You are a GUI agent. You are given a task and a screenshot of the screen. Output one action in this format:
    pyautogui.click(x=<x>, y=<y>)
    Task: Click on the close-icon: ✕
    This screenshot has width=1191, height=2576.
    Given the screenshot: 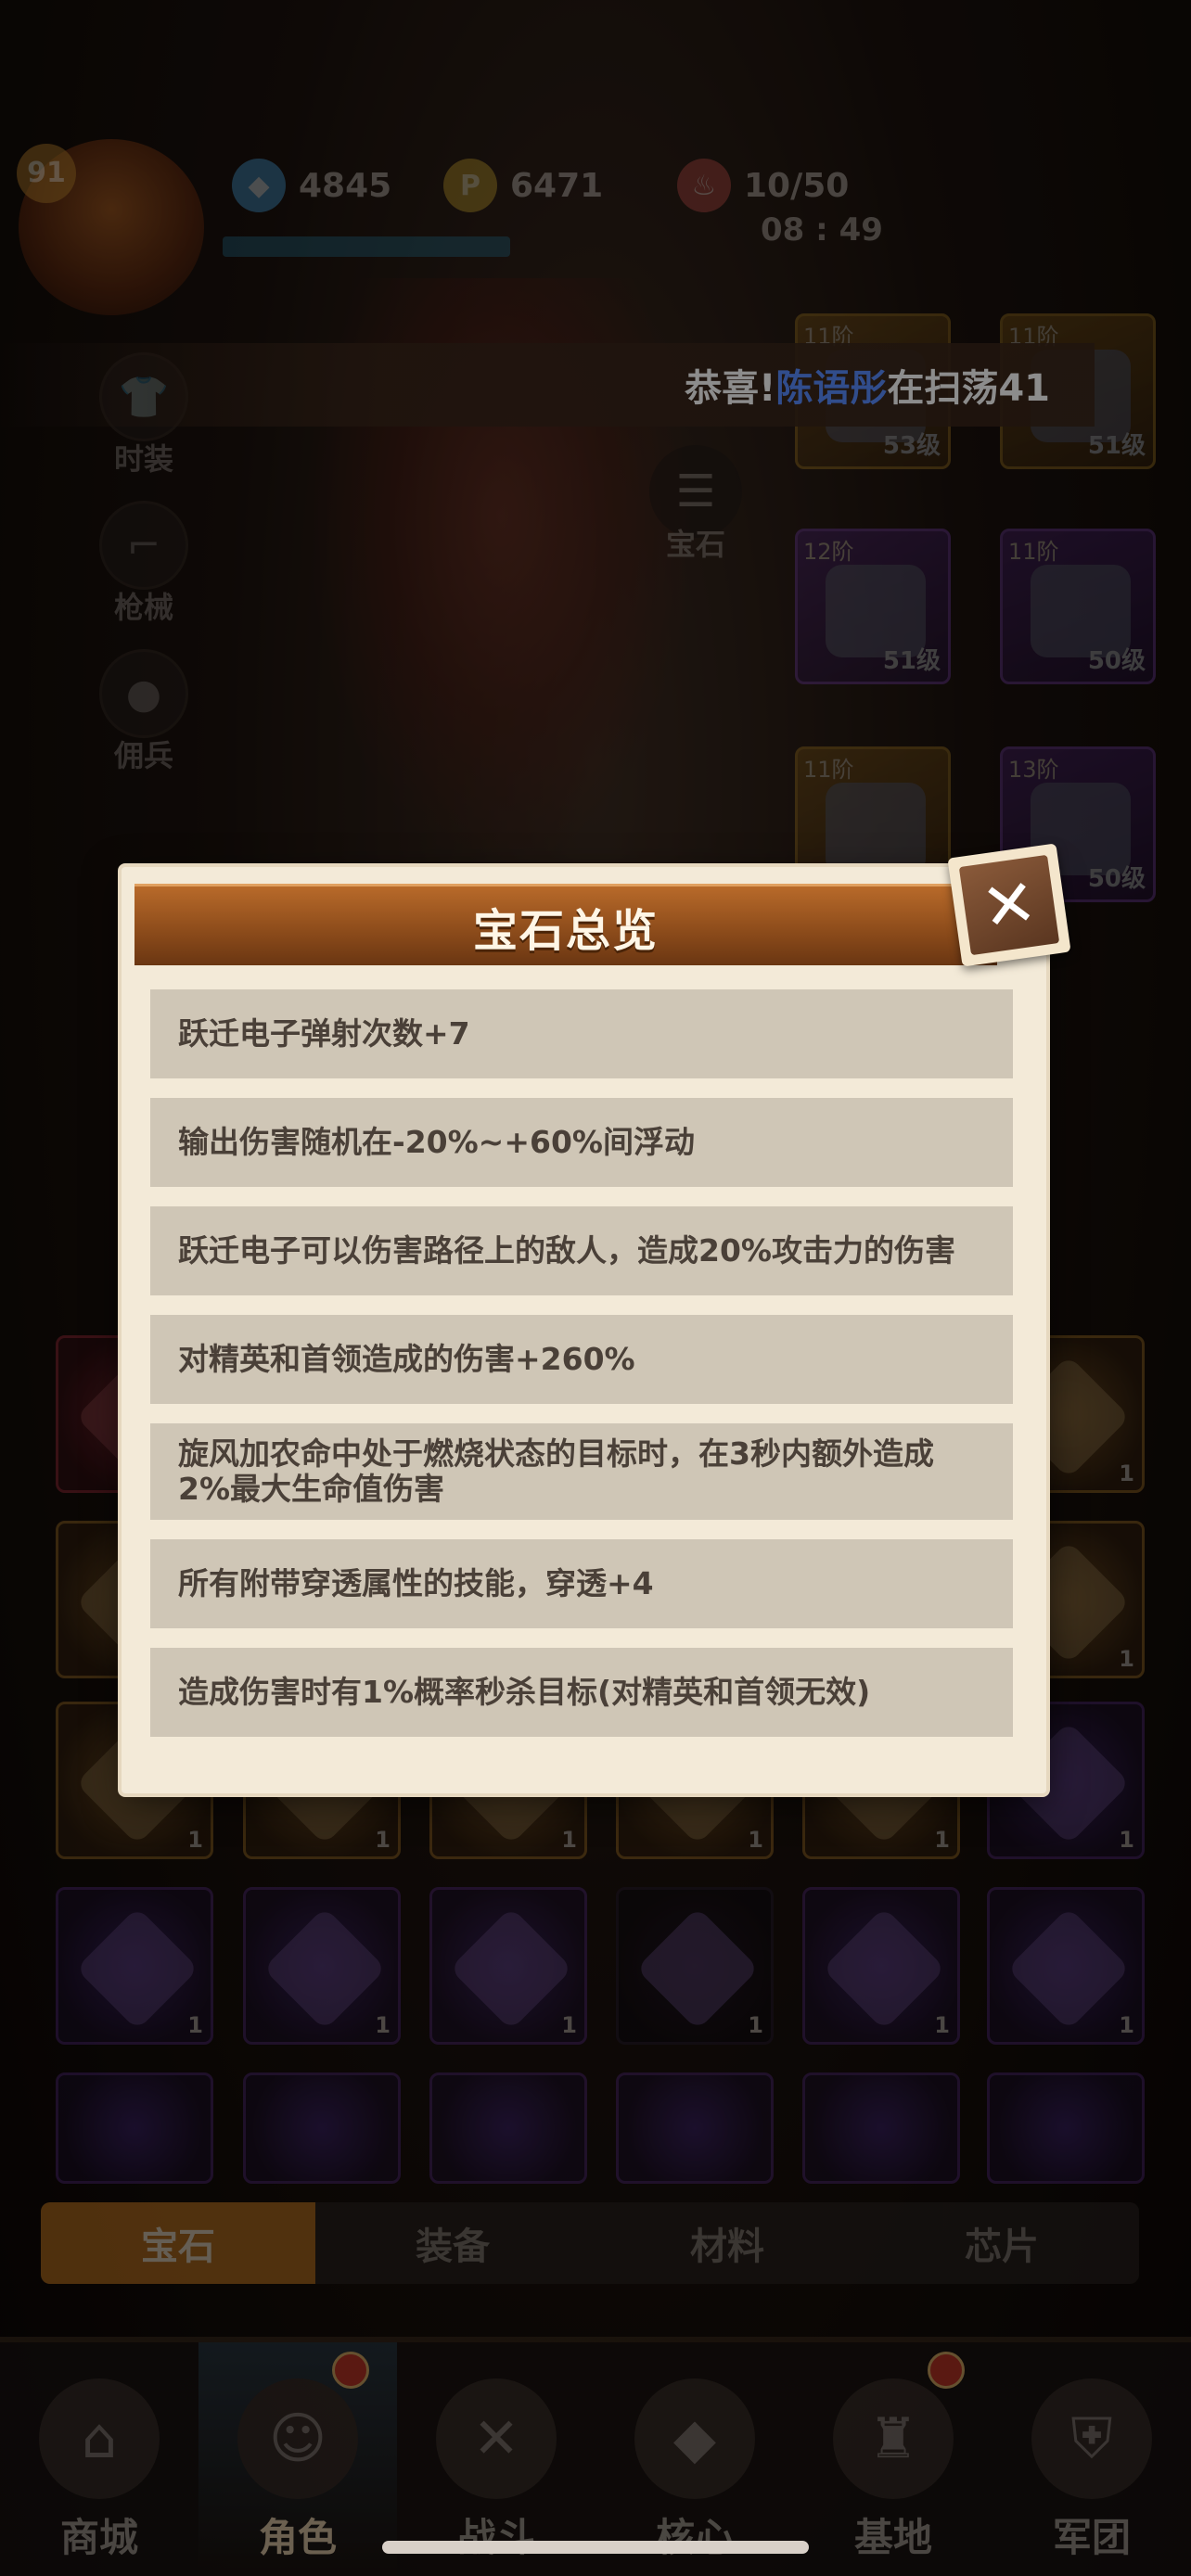 What is the action you would take?
    pyautogui.click(x=1009, y=905)
    